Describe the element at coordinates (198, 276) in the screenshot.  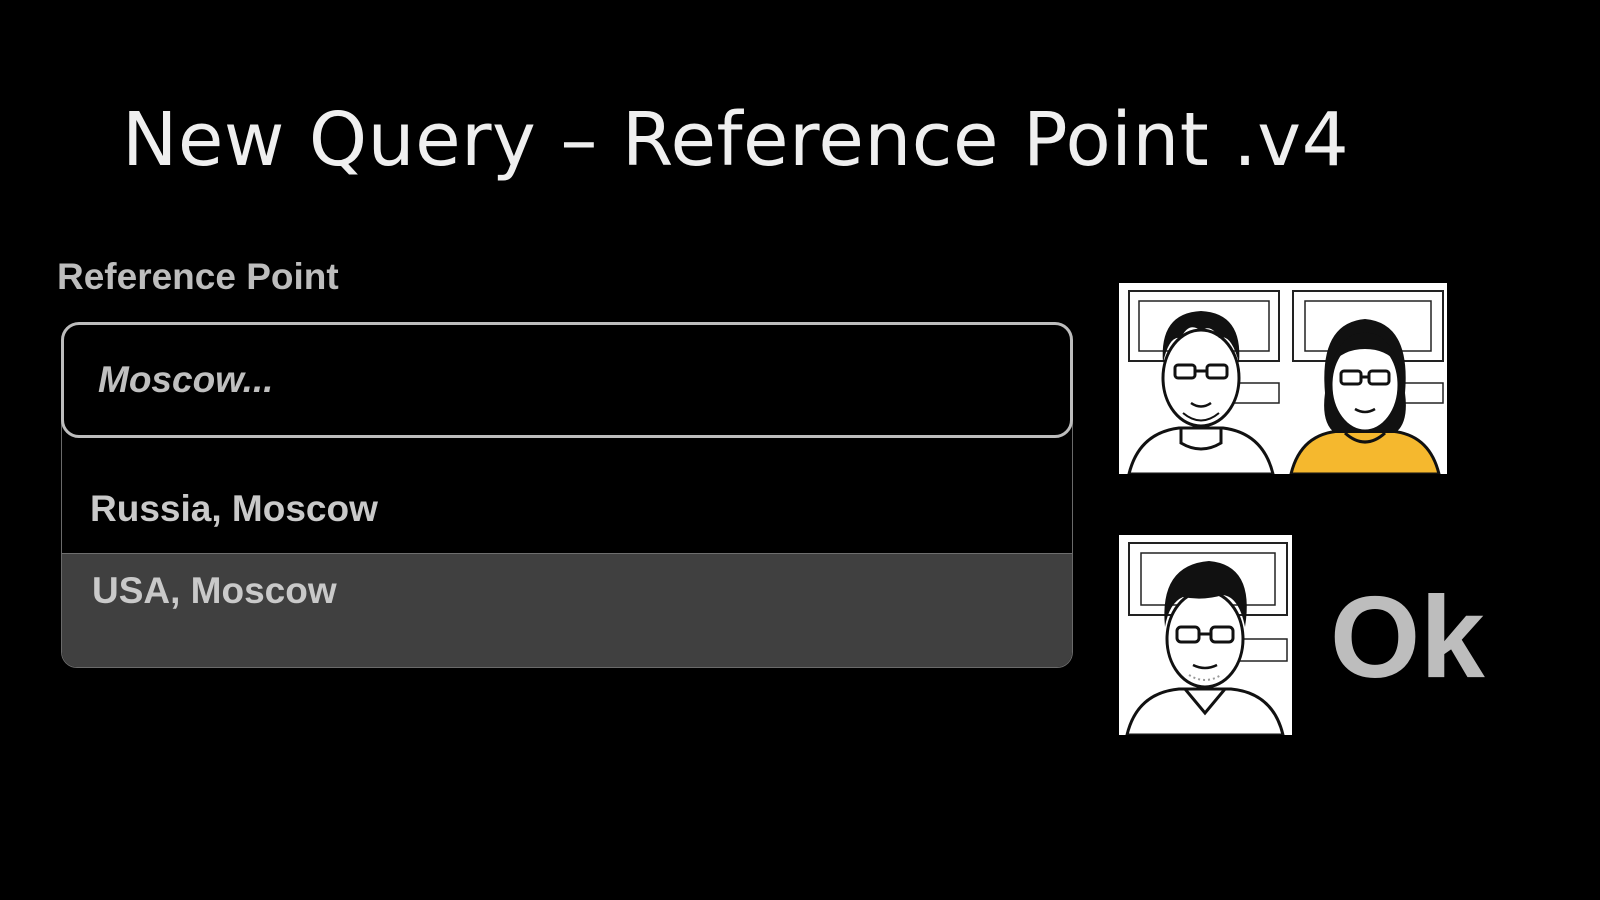
I see `reference-point-label: Reference Point` at that location.